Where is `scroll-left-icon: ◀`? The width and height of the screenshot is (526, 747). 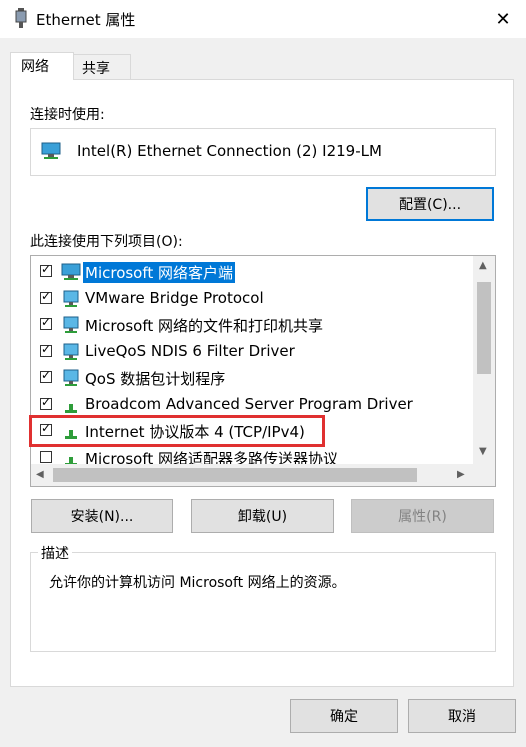 scroll-left-icon: ◀ is located at coordinates (40, 474).